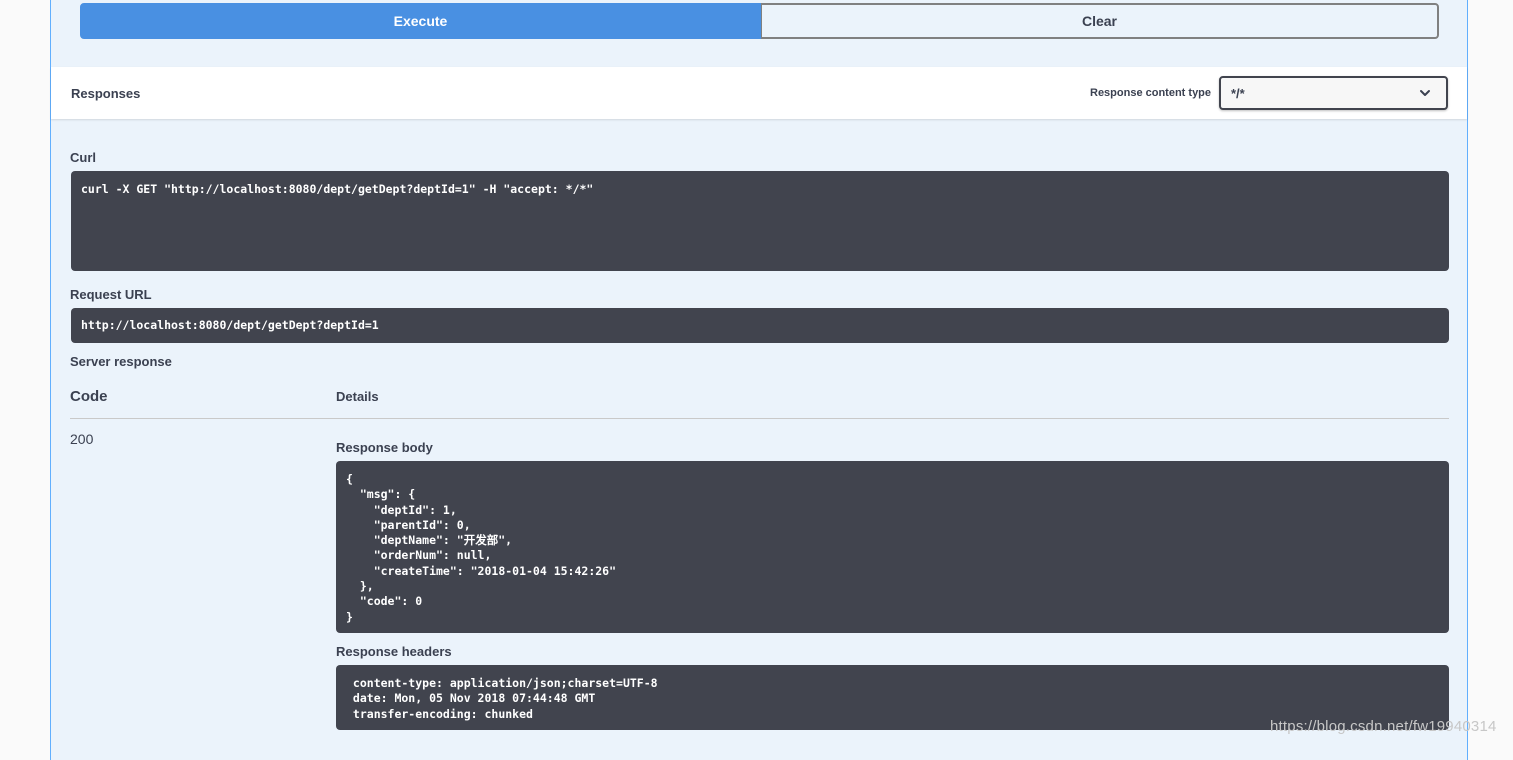 This screenshot has height=760, width=1513. What do you see at coordinates (82, 439) in the screenshot?
I see `response-status-code: 200` at bounding box center [82, 439].